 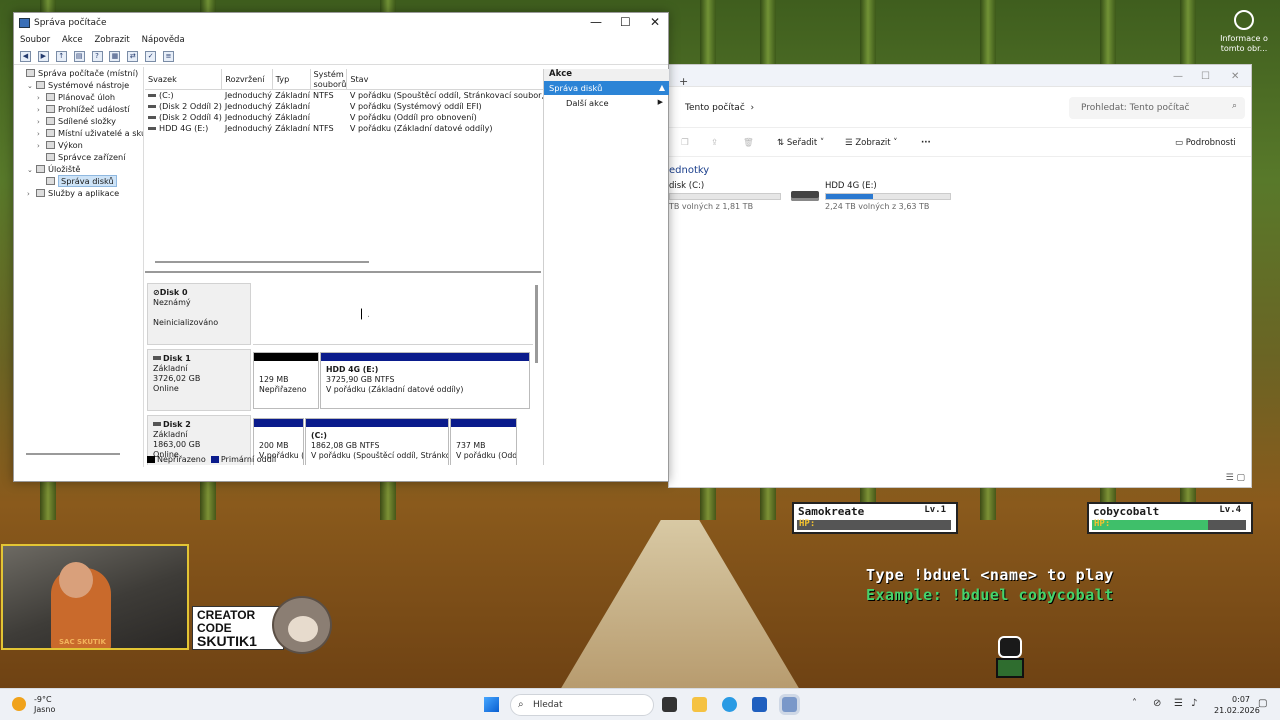 I want to click on menu-help: Nápověda, so click(x=163, y=40).